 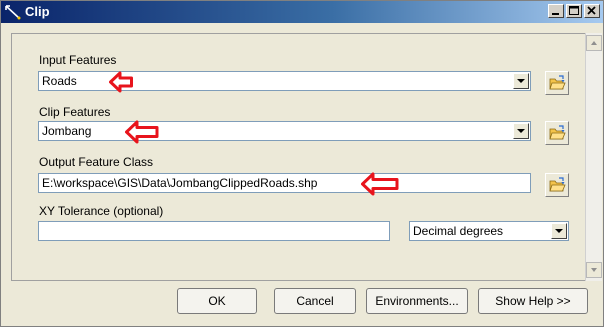 I want to click on minimize-icon, so click(x=555, y=14).